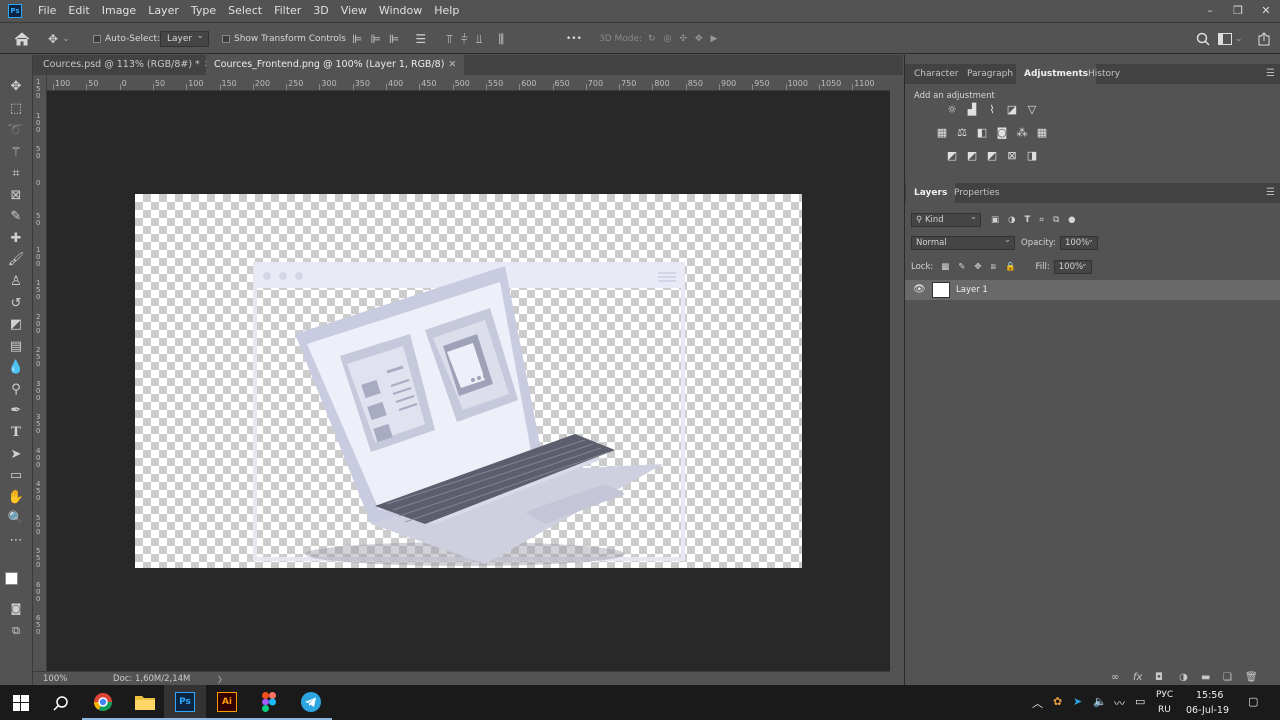 This screenshot has width=1280, height=720. What do you see at coordinates (1266, 11) in the screenshot?
I see `close-button: ✕` at bounding box center [1266, 11].